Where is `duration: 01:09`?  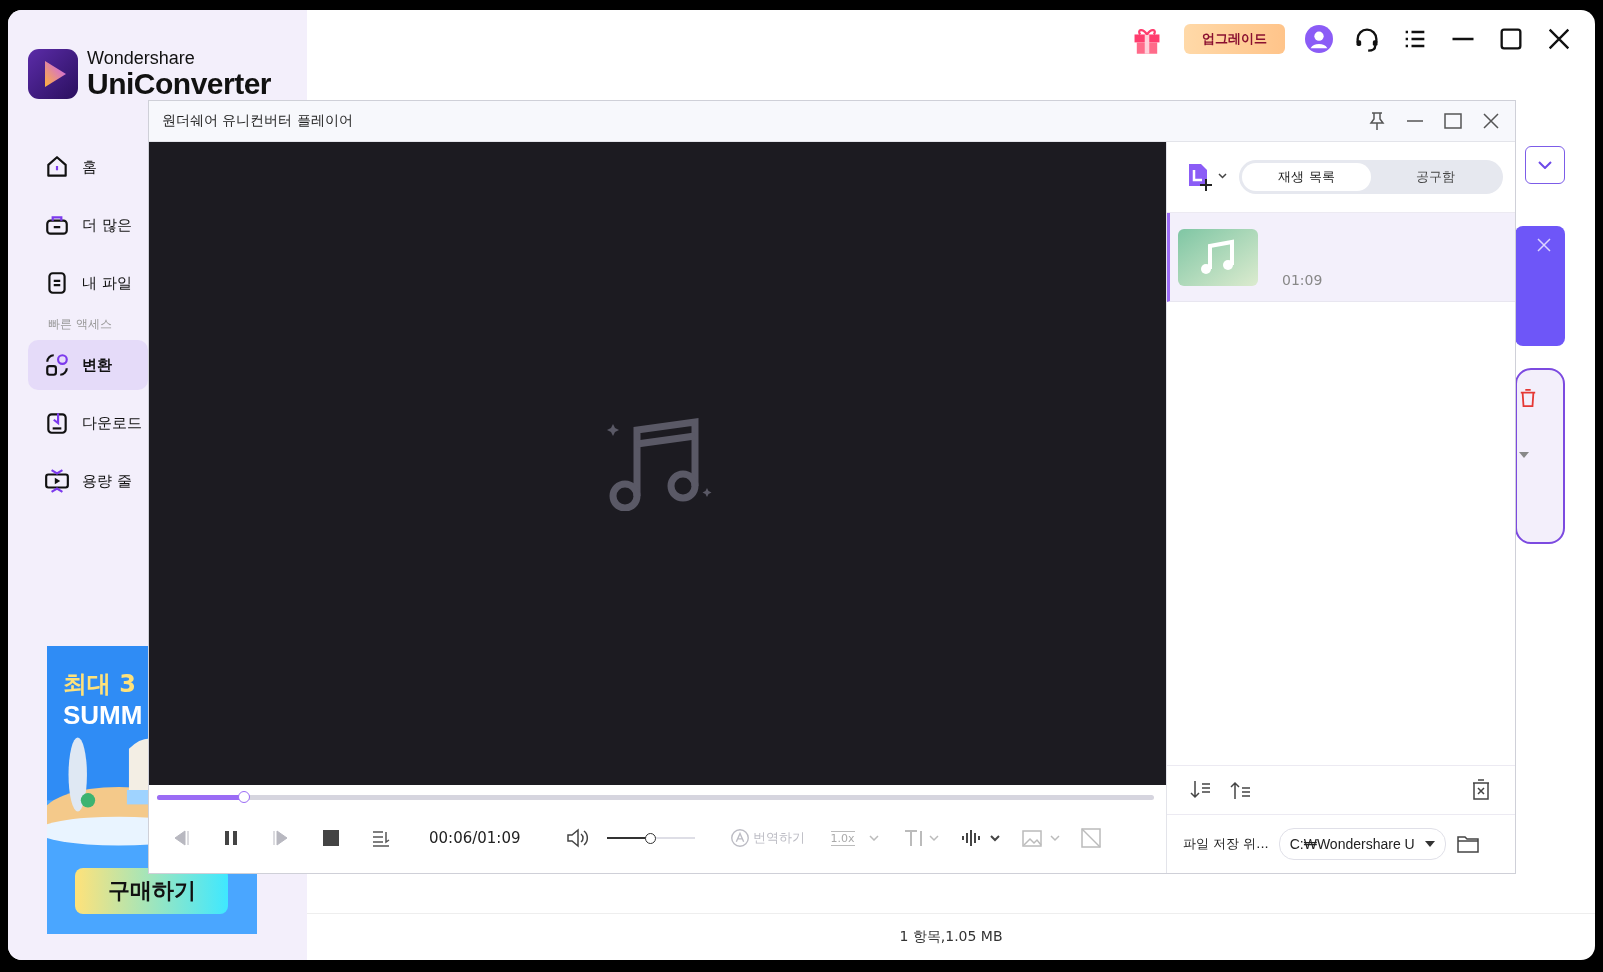
duration: 01:09 is located at coordinates (1302, 280).